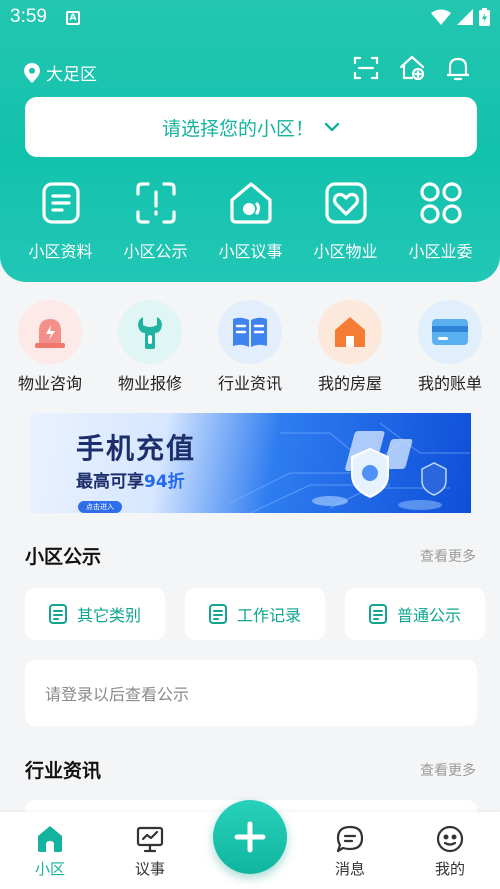  What do you see at coordinates (349, 383) in the screenshot?
I see `service-label: 我的房屋` at bounding box center [349, 383].